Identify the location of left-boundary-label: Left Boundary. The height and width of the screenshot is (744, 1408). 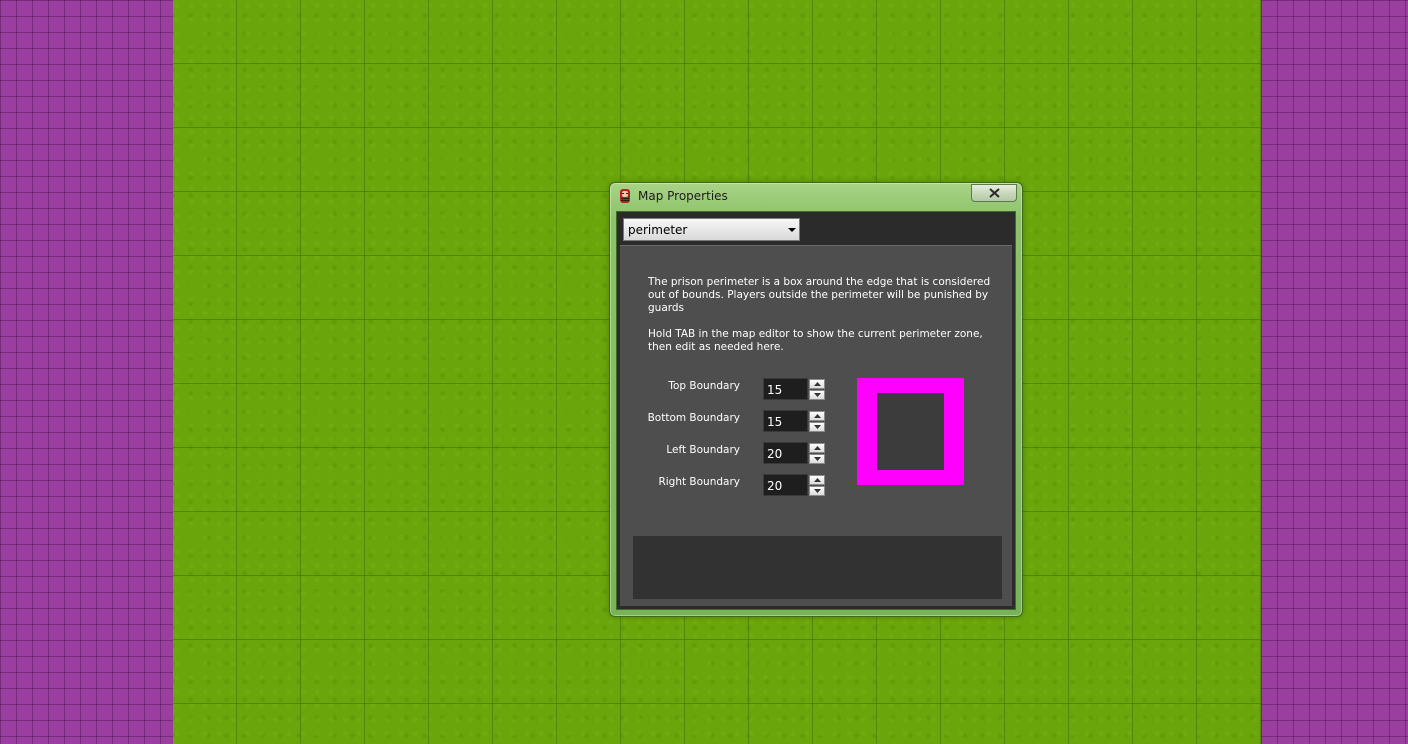
(703, 450).